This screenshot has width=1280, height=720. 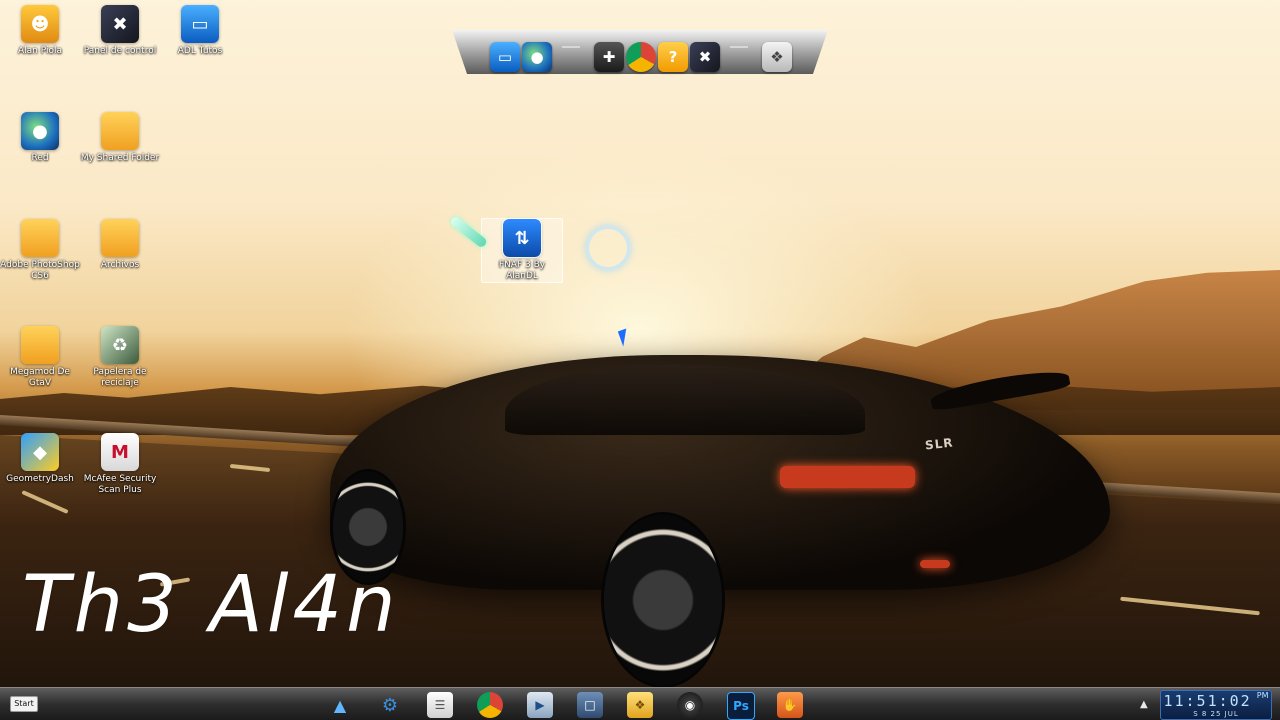 What do you see at coordinates (40, 270) in the screenshot?
I see `desktop-icon-label: Adobe PhotoShop CS6` at bounding box center [40, 270].